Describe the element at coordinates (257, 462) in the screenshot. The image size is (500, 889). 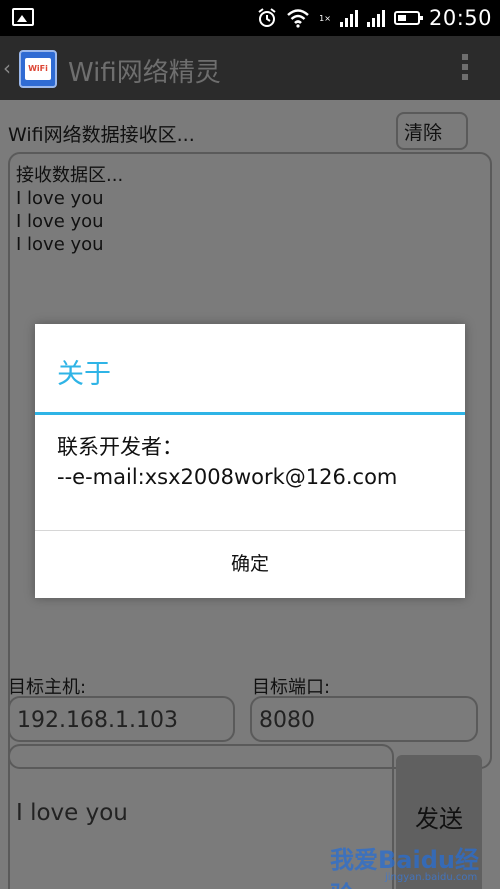
I see `dialog-message: 联系开发者： --e-mail:xsx2008work@126.com` at that location.